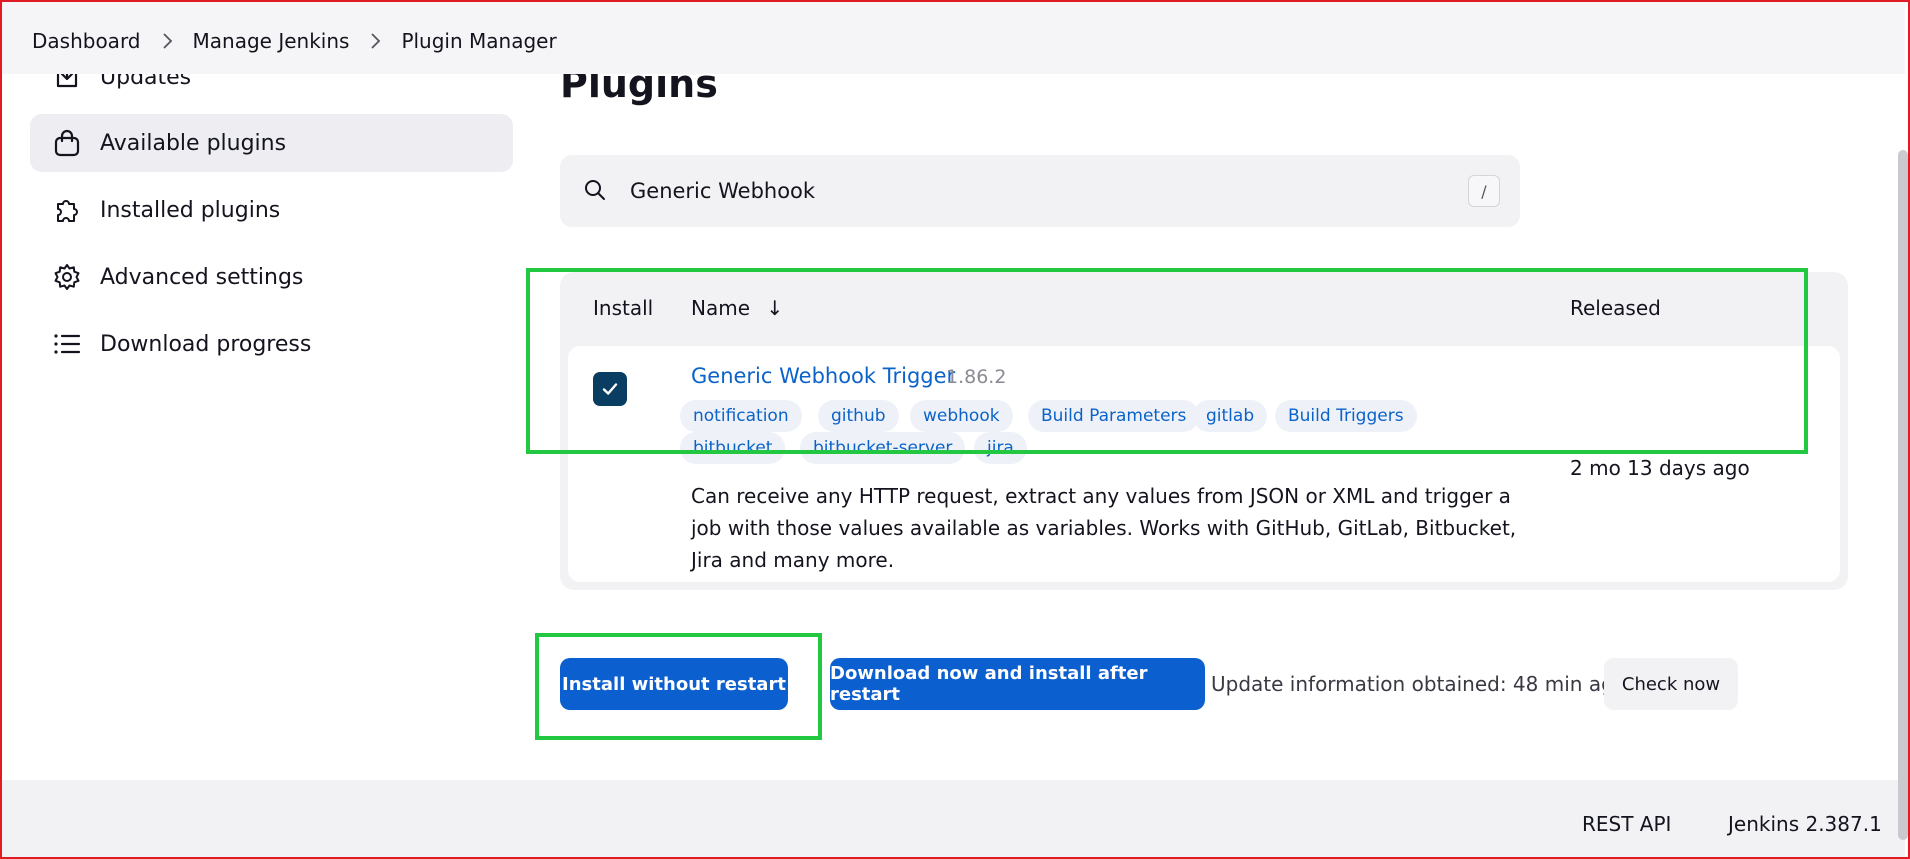 The height and width of the screenshot is (859, 1910). Describe the element at coordinates (67, 277) in the screenshot. I see `gear-icon` at that location.